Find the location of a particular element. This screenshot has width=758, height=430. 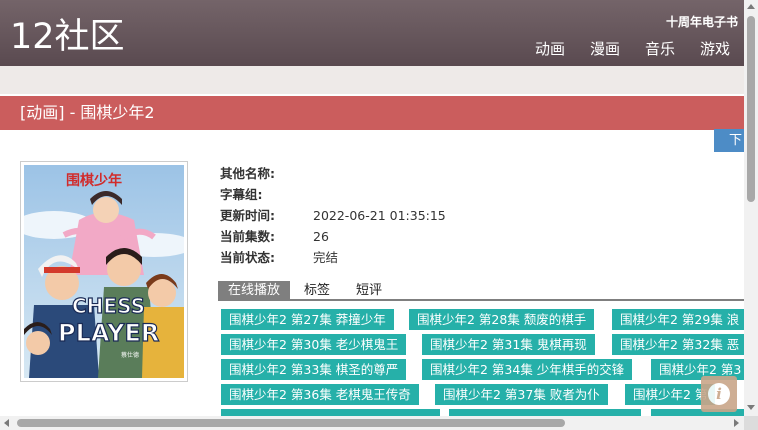

poster-credit: 蔡仕德 is located at coordinates (130, 355).